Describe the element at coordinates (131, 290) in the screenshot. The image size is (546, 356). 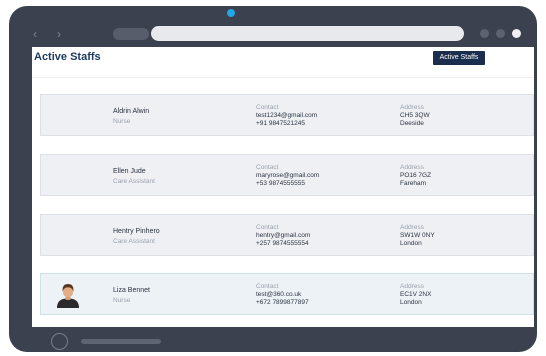
I see `staff-name: Liza Bennet` at that location.